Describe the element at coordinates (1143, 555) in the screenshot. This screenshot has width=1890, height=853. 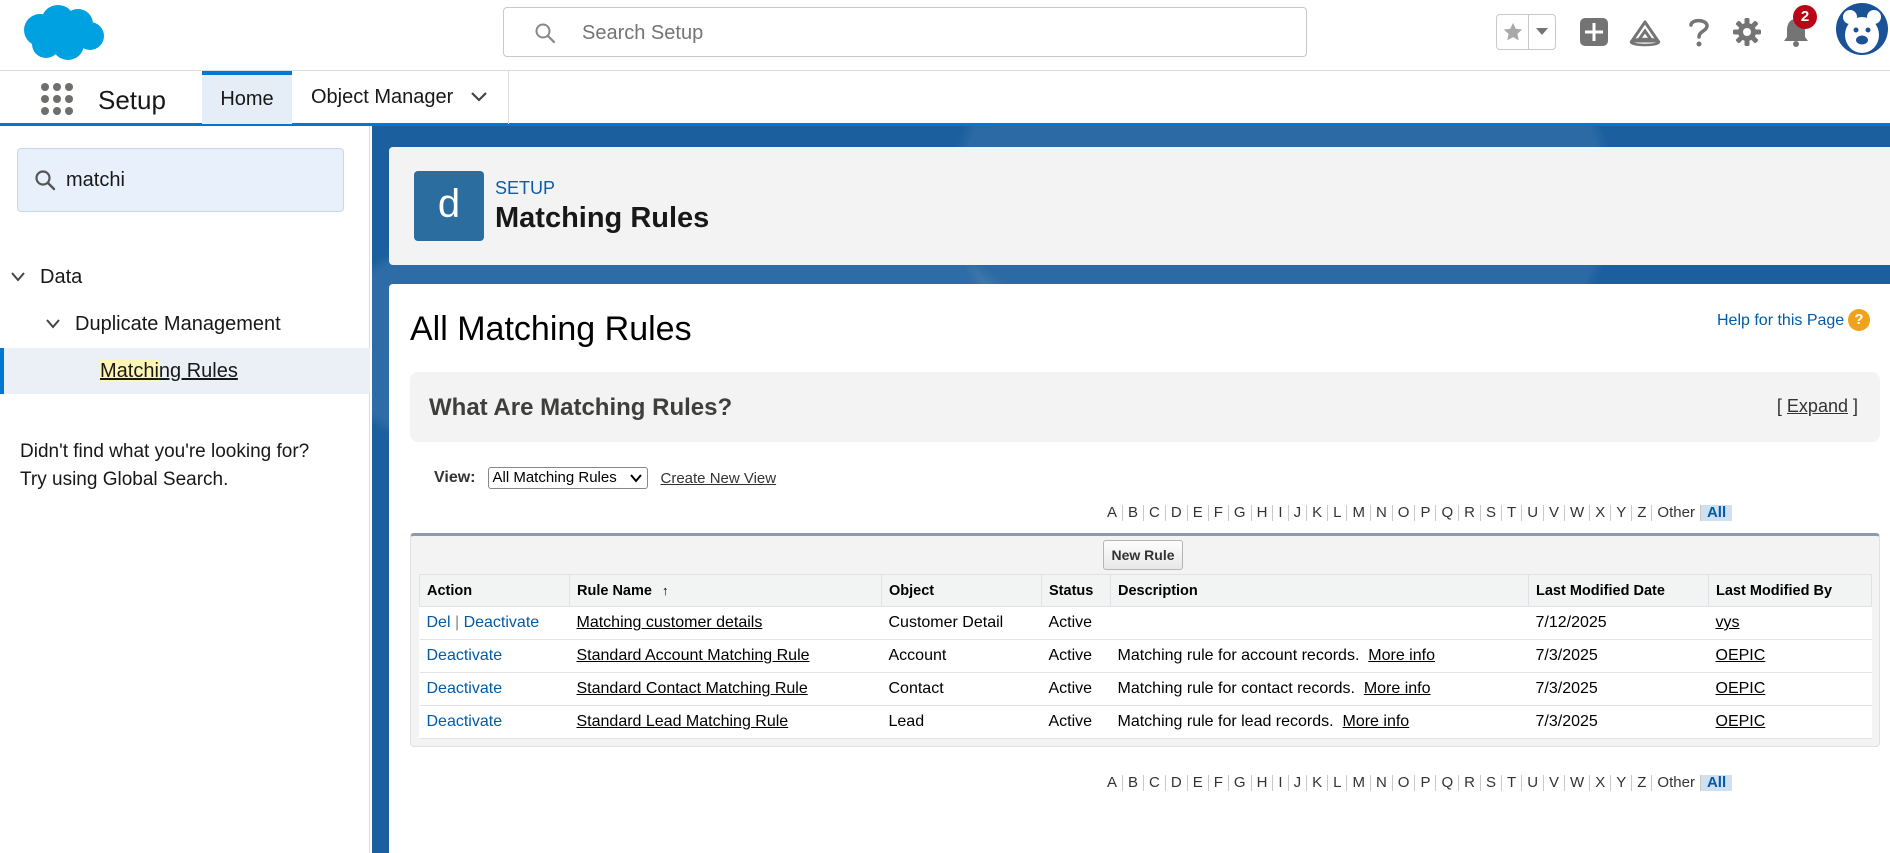
I see `new-rule-button: New Rule` at that location.